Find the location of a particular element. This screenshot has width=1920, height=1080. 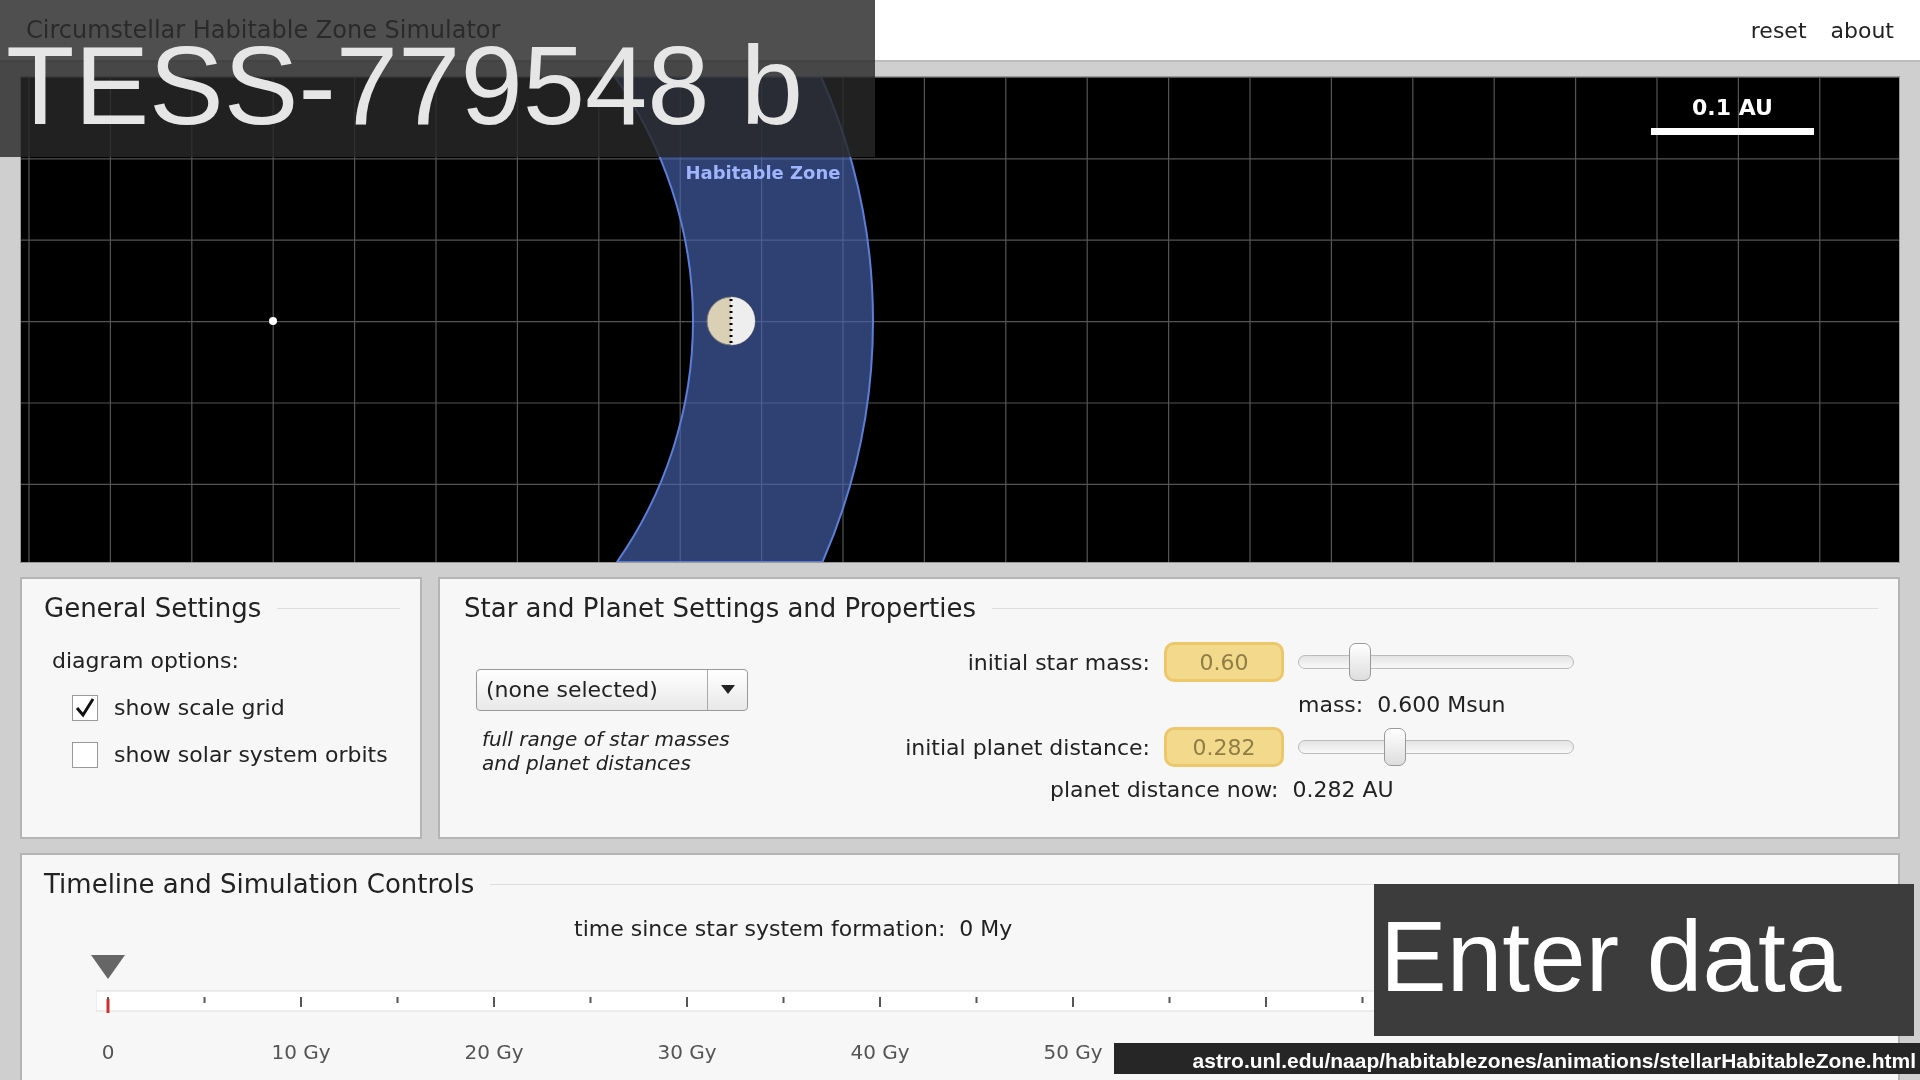

tick-label: 10 Gy is located at coordinates (301, 1052).